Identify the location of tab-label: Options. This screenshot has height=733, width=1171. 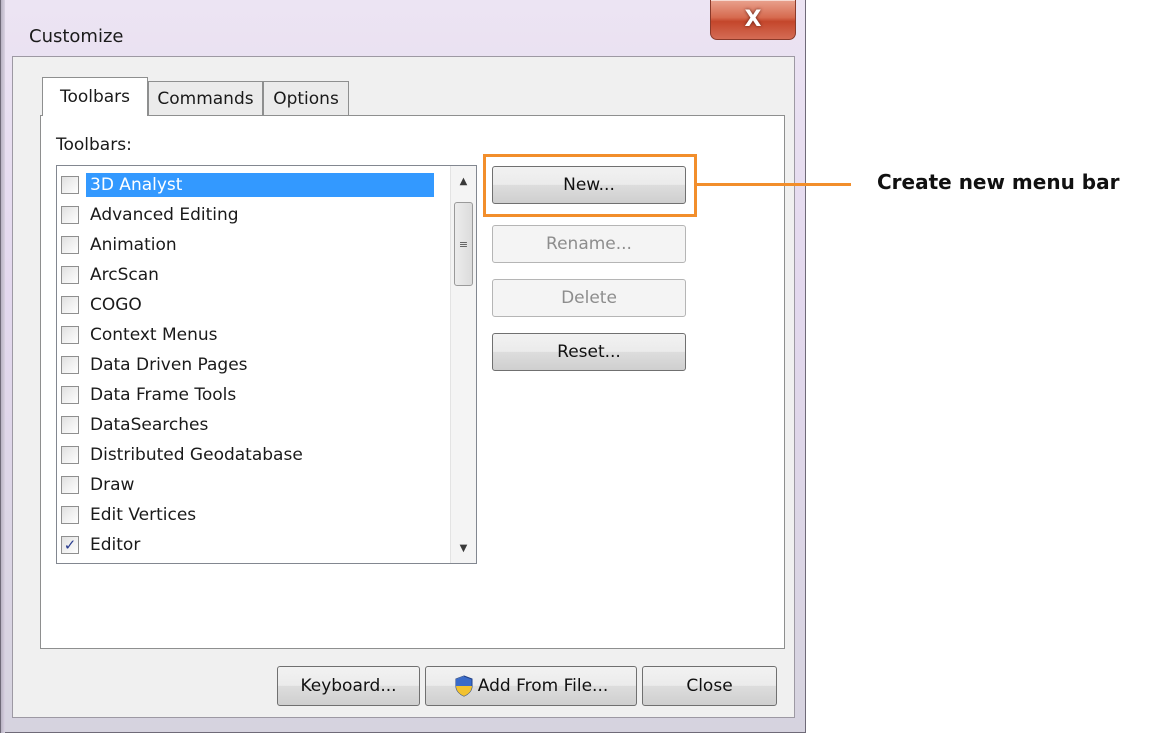
(306, 98).